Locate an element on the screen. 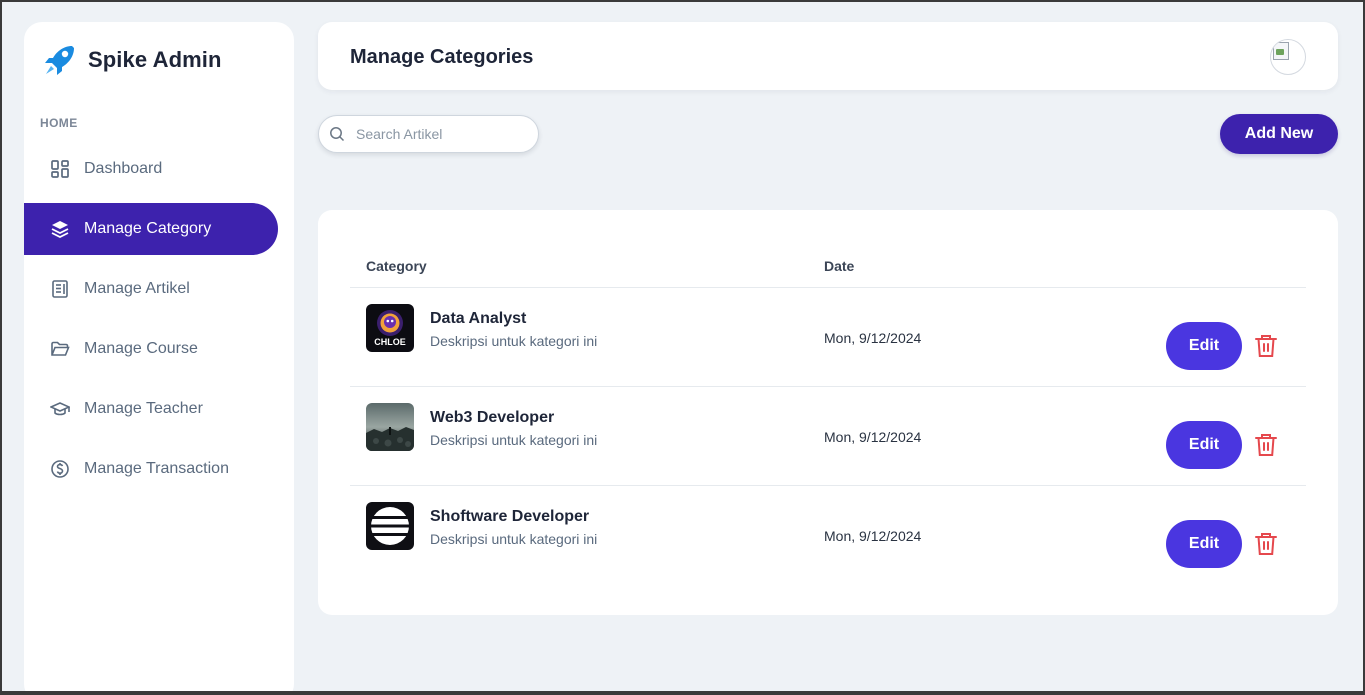  search-input is located at coordinates (441, 134).